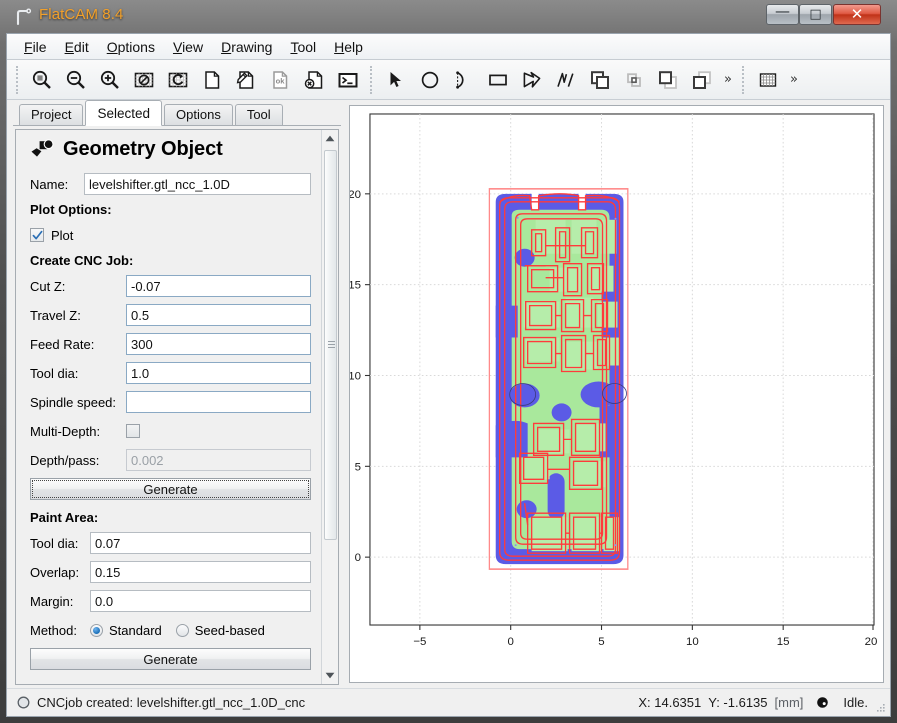 Image resolution: width=897 pixels, height=723 pixels. What do you see at coordinates (218, 286) in the screenshot?
I see `cut-z-input: -0.07` at bounding box center [218, 286].